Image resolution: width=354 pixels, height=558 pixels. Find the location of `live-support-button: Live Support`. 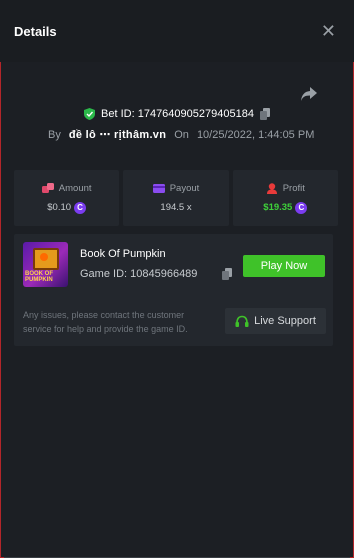

live-support-button: Live Support is located at coordinates (275, 321).